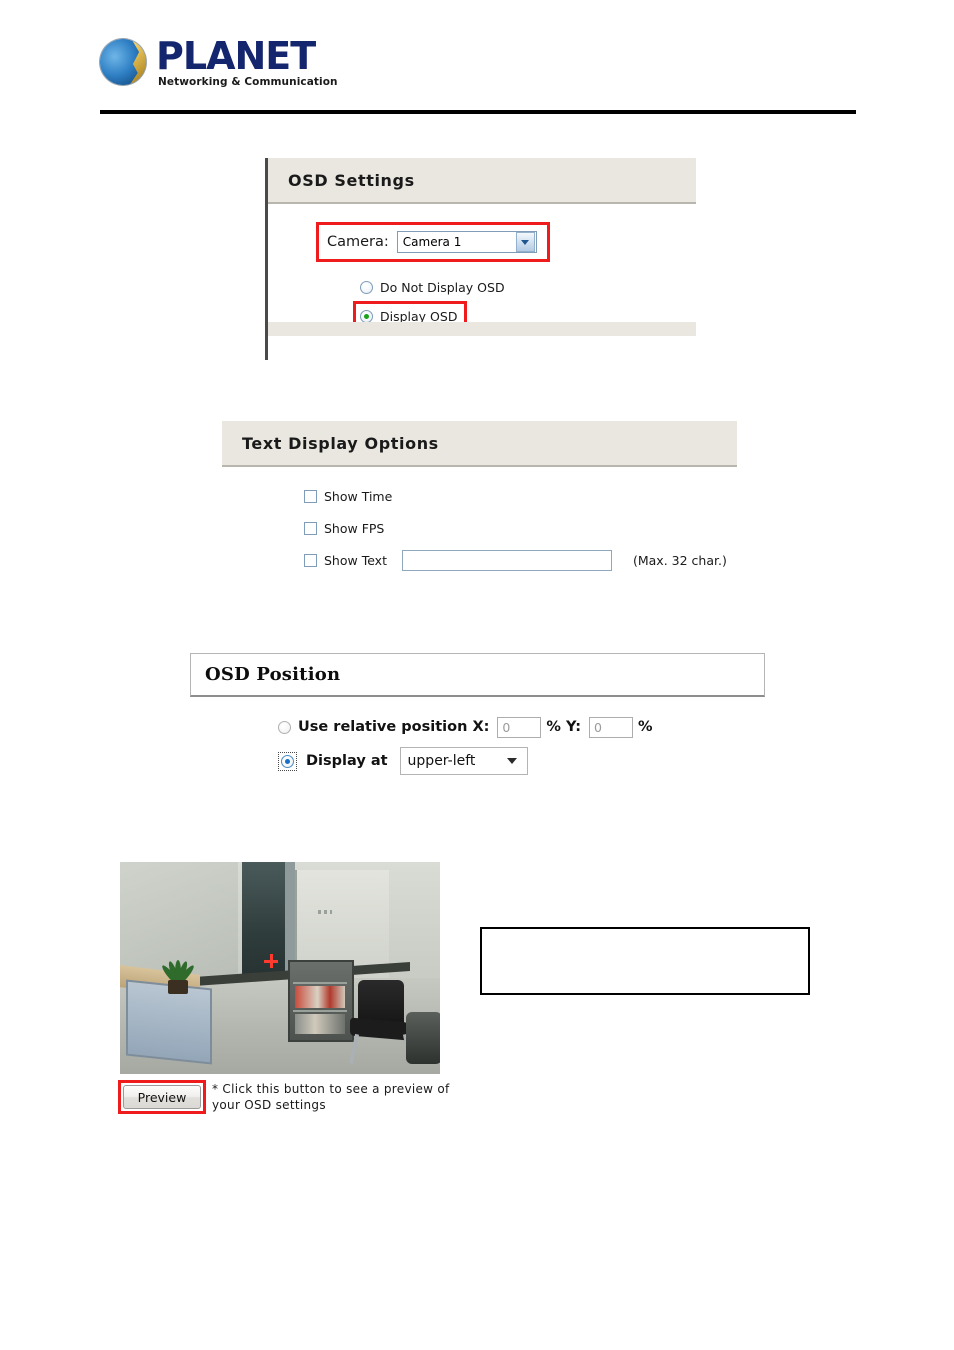  I want to click on osd-settings-title: OSD Settings, so click(351, 180).